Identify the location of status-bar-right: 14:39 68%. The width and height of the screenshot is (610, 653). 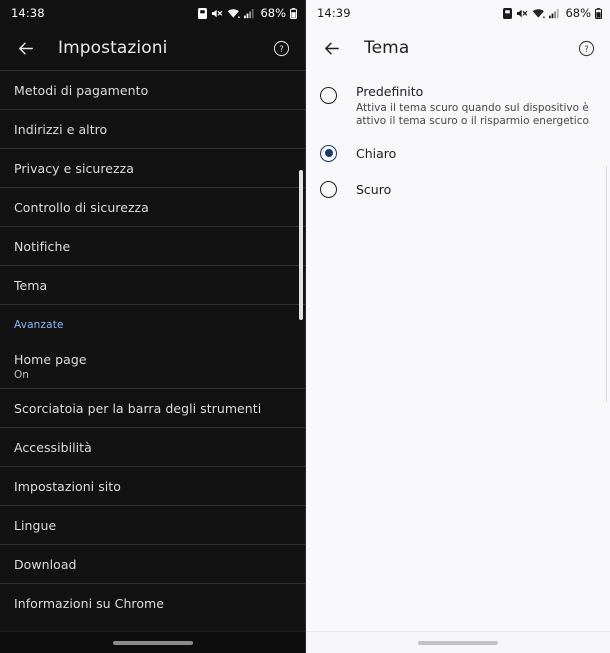
(458, 13).